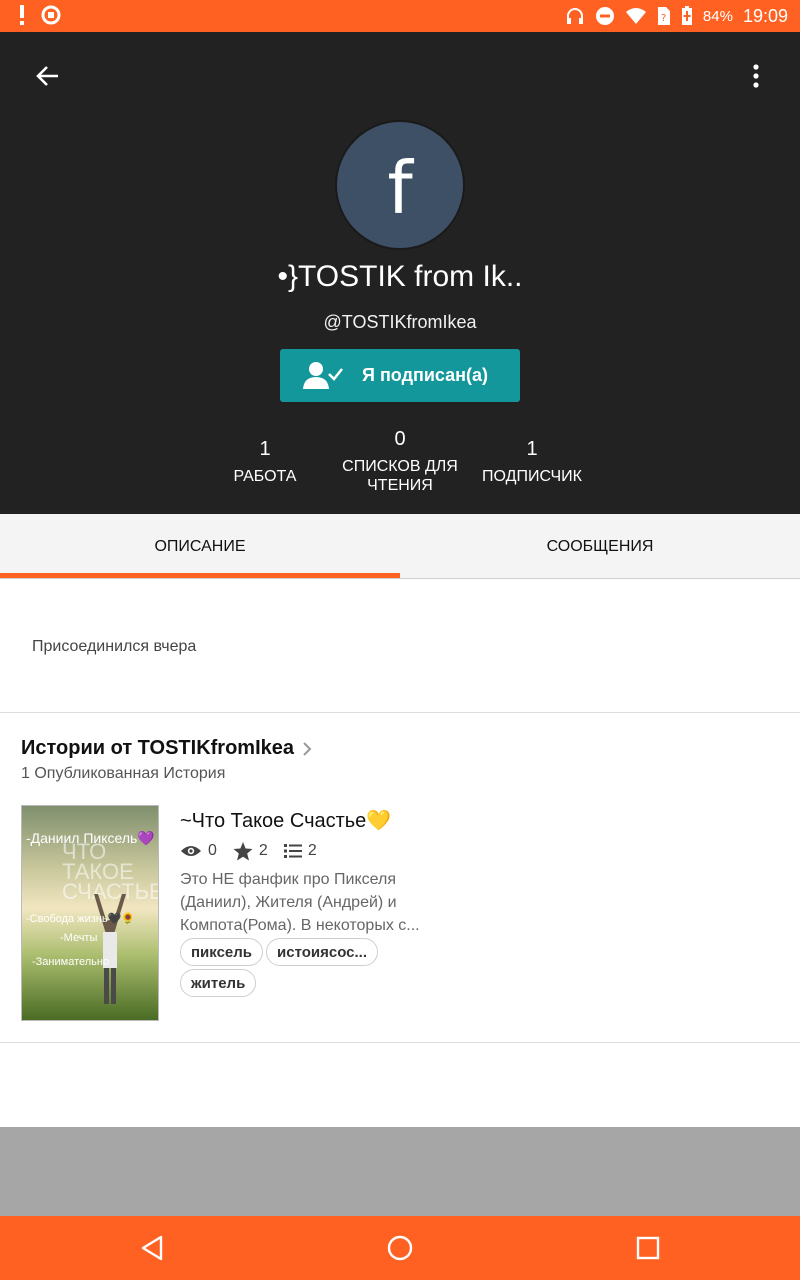 Image resolution: width=800 pixels, height=1280 pixels. I want to click on person-figure-icon, so click(110, 949).